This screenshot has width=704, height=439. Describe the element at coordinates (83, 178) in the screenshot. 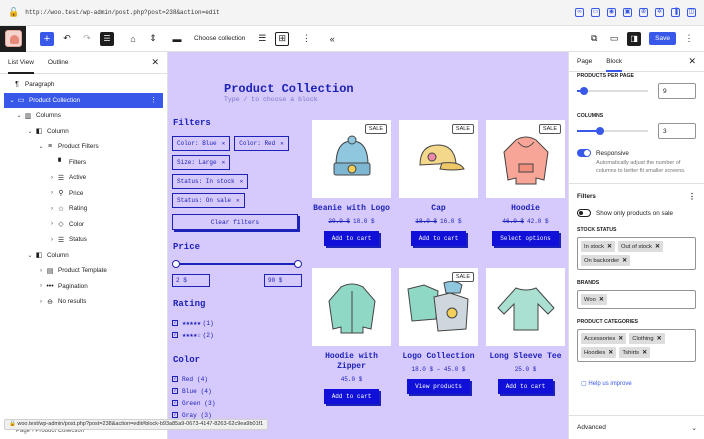

I see `list-item: › ☰ Active` at that location.